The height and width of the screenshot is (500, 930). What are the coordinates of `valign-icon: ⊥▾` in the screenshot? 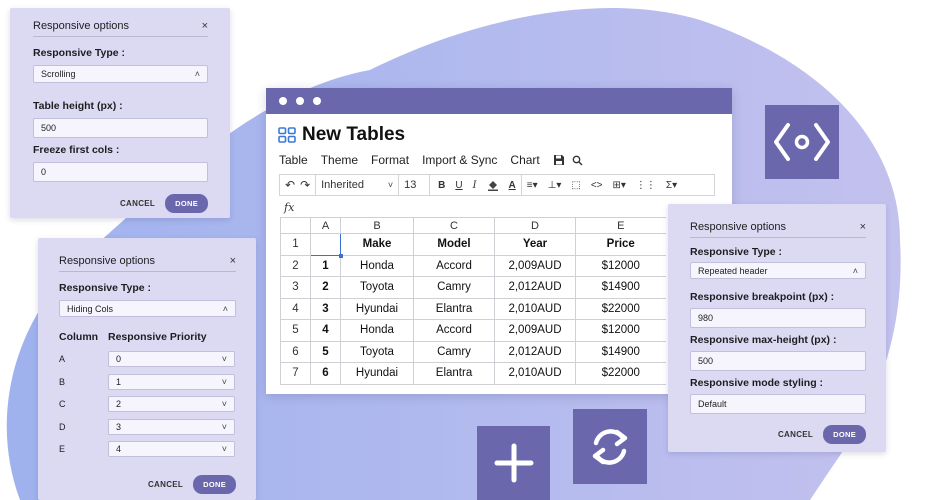 It's located at (555, 185).